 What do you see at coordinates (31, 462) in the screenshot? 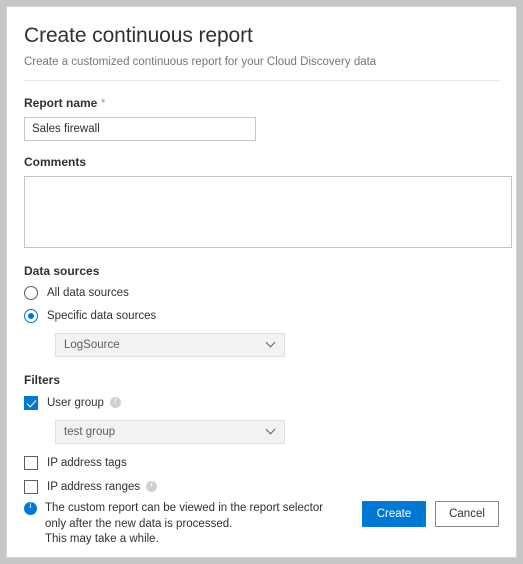
I see `checkbox-icon-unchecked` at bounding box center [31, 462].